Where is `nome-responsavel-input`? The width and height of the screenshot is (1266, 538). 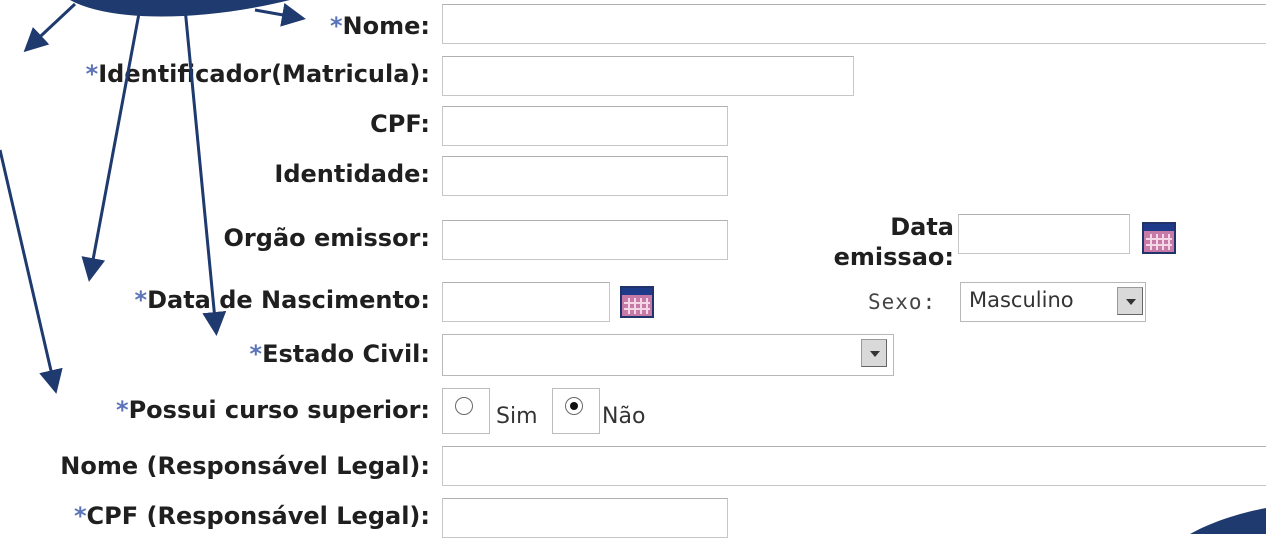 nome-responsavel-input is located at coordinates (854, 466).